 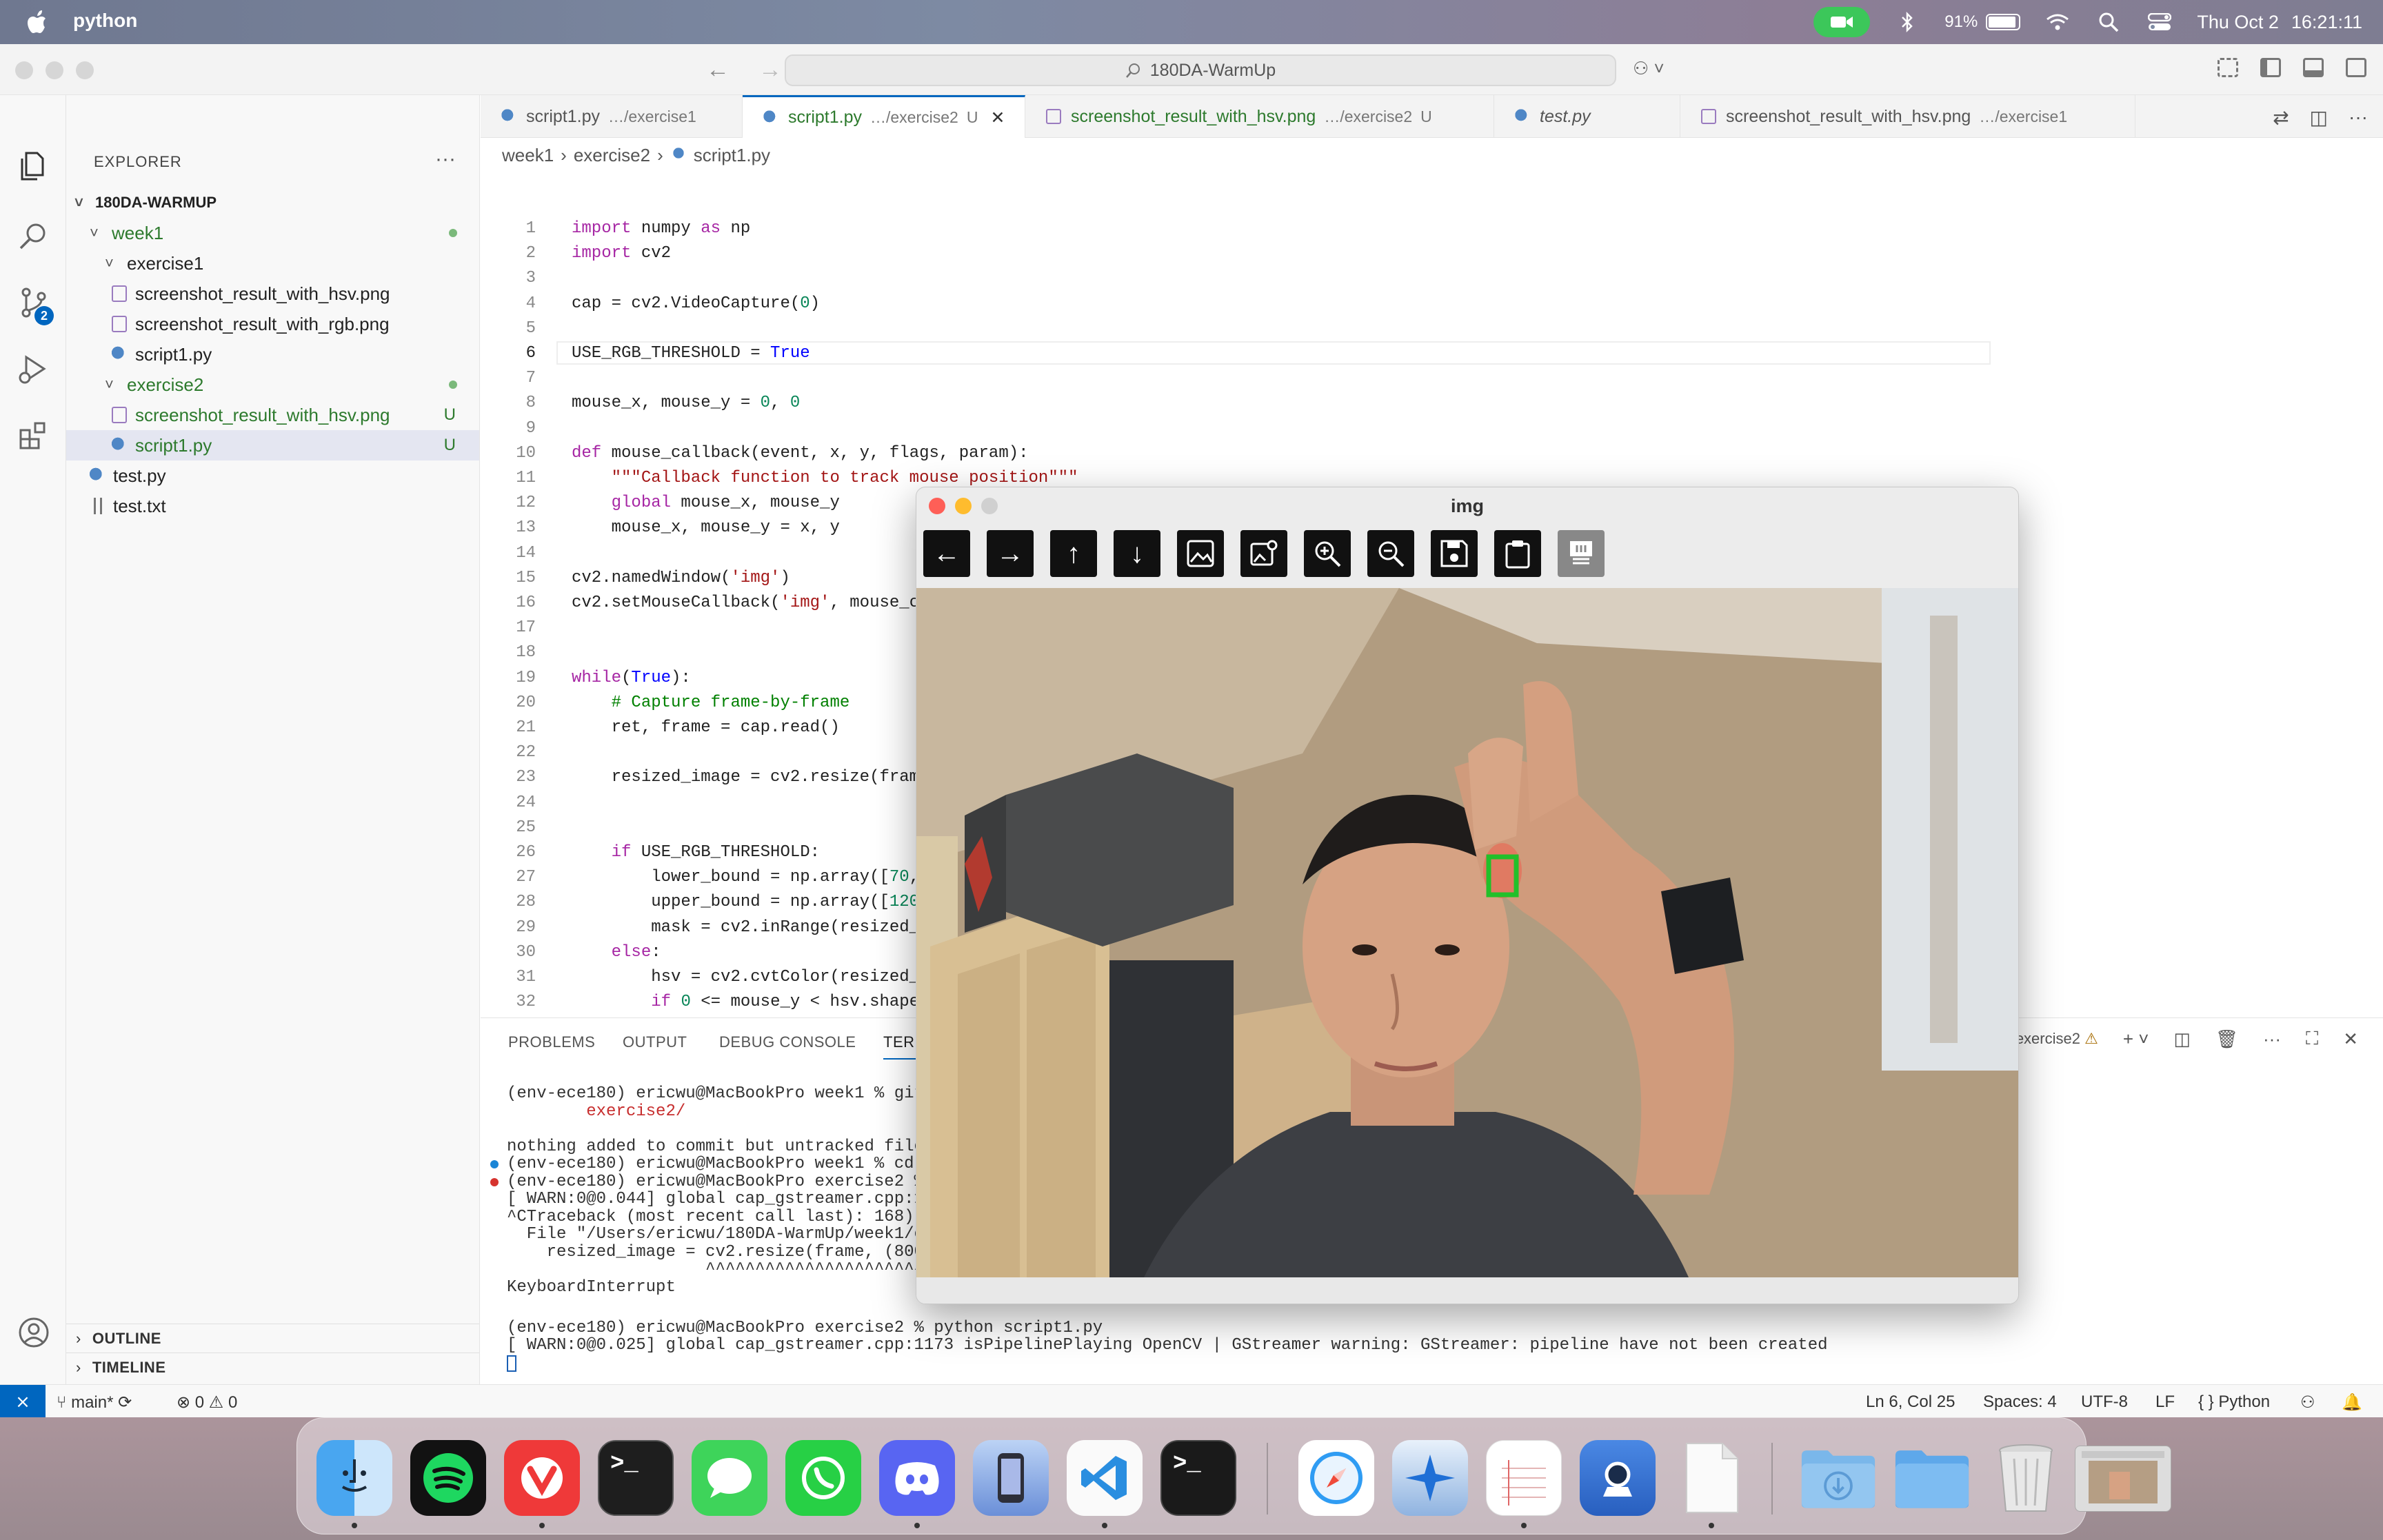 What do you see at coordinates (272, 324) in the screenshot?
I see `file-item: screenshot_result_with_rgb.png` at bounding box center [272, 324].